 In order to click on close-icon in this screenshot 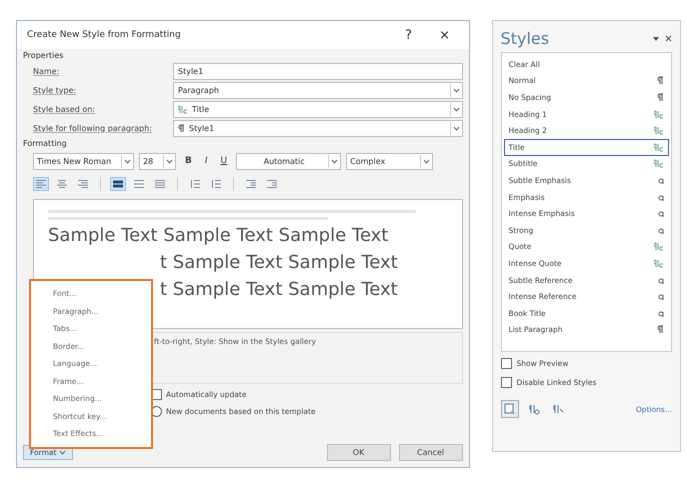, I will do `click(668, 38)`.